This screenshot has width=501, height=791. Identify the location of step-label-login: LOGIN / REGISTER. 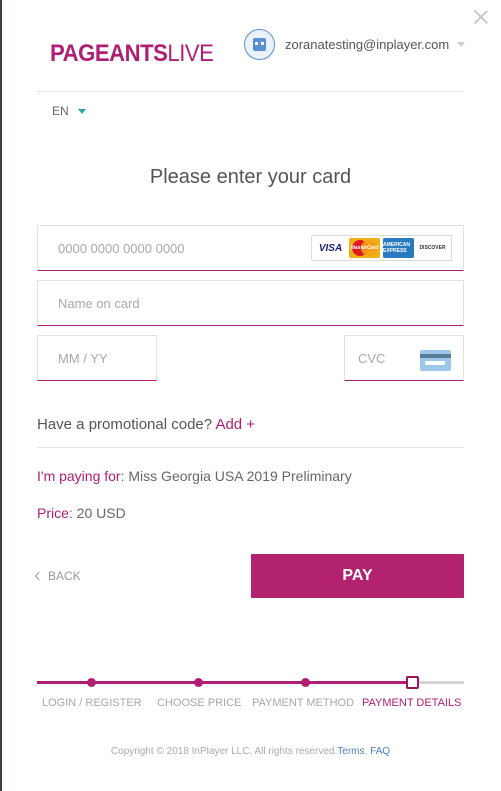
(92, 703).